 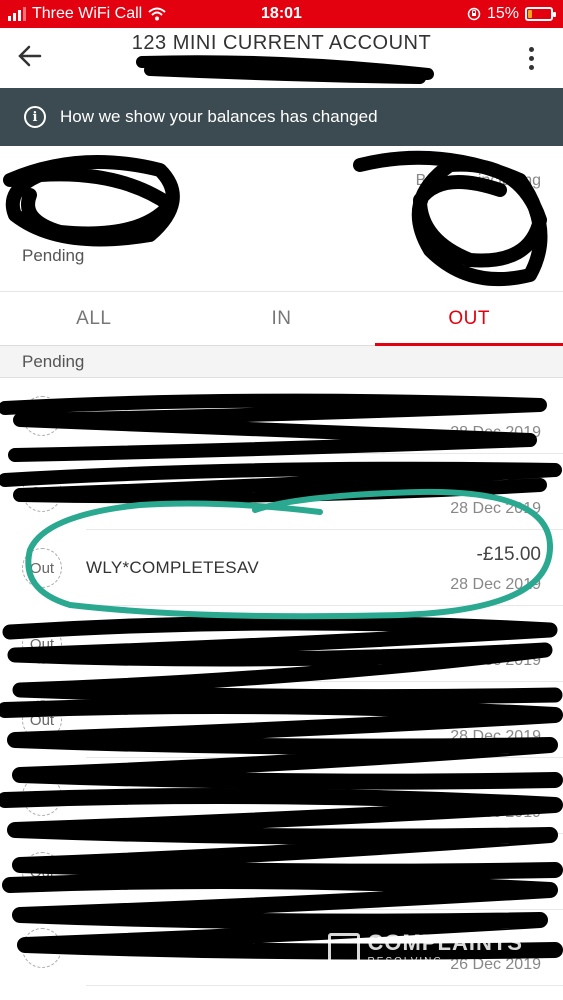 I want to click on pending-label: Pending, so click(x=53, y=255).